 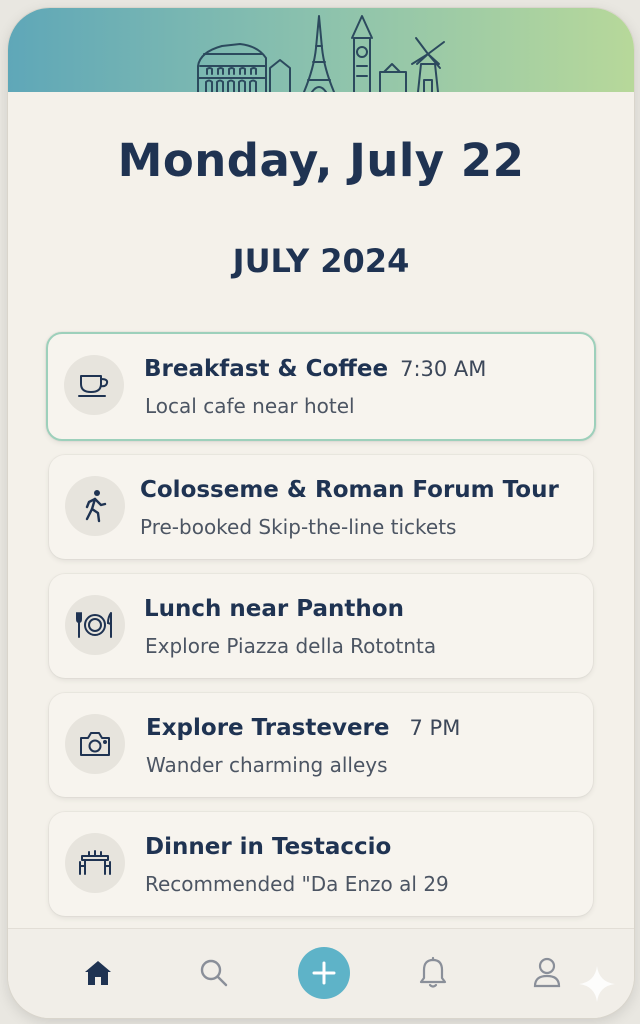 What do you see at coordinates (214, 973) in the screenshot?
I see `search-icon` at bounding box center [214, 973].